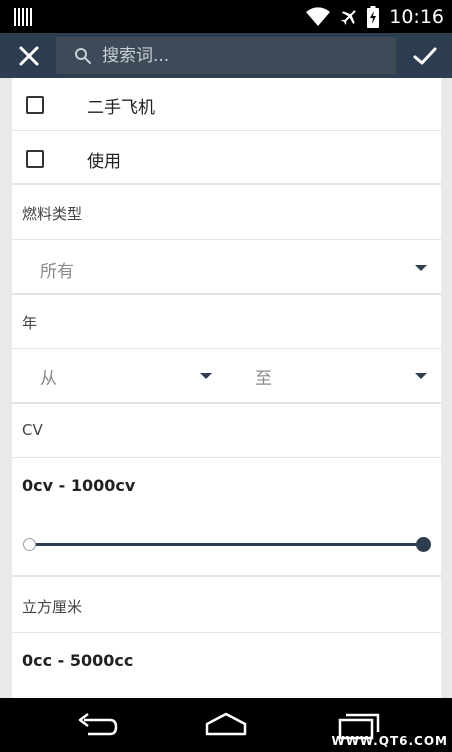 This screenshot has height=752, width=452. What do you see at coordinates (226, 158) in the screenshot?
I see `checkbox-row-used: 使用` at bounding box center [226, 158].